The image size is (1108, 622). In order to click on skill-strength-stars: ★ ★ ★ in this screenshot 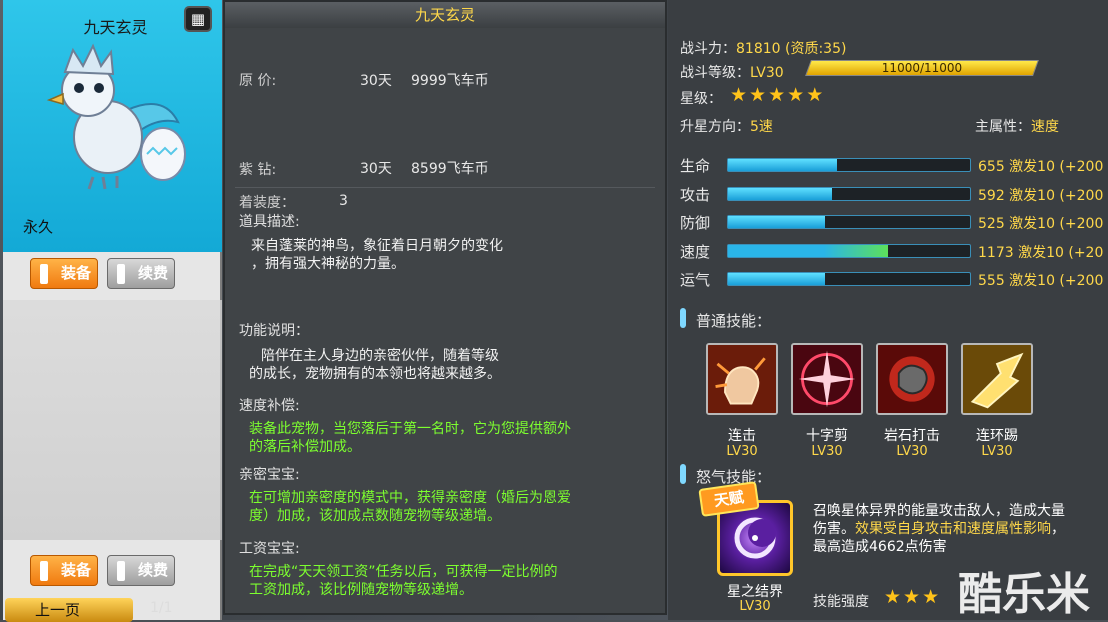, I will do `click(912, 597)`.